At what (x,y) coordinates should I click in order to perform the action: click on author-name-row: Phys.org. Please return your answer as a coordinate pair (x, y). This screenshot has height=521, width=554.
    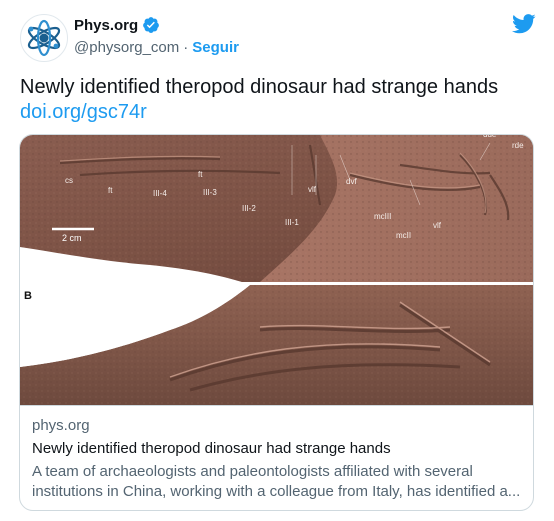
    Looking at the image, I should click on (117, 25).